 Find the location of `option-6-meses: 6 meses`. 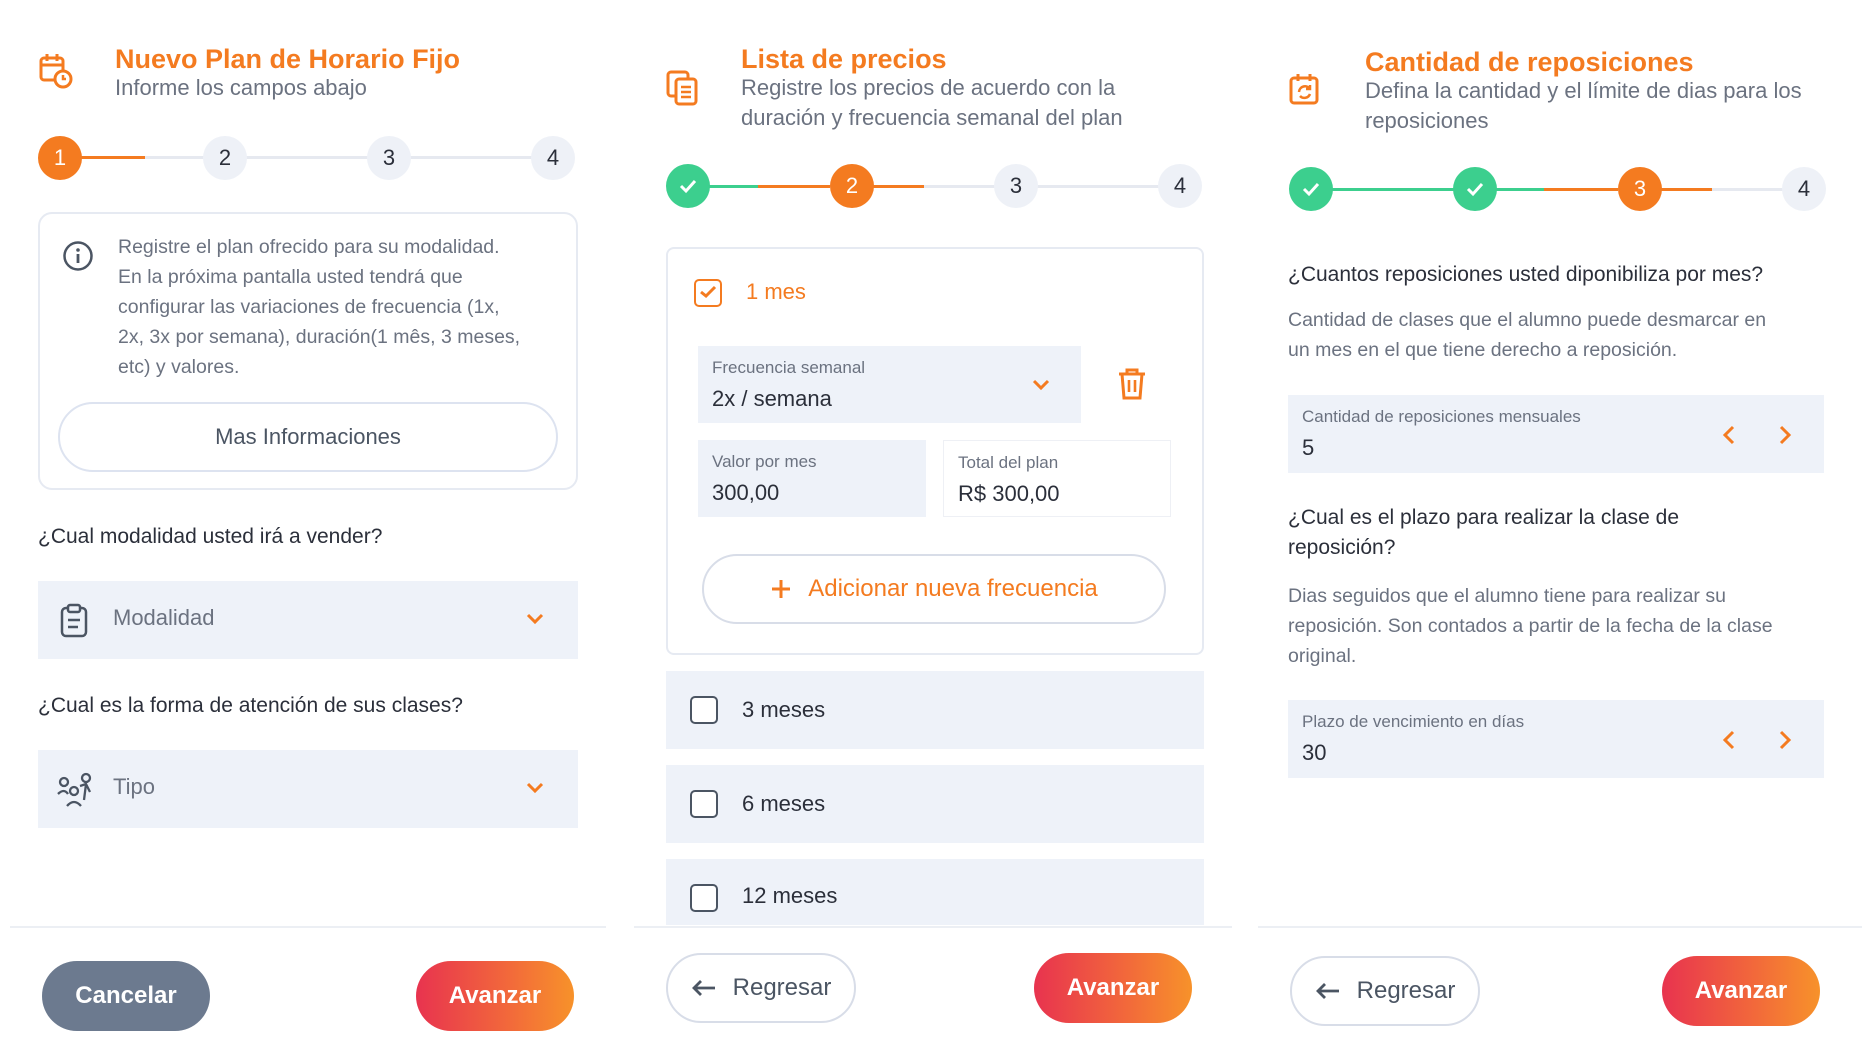

option-6-meses: 6 meses is located at coordinates (935, 804).